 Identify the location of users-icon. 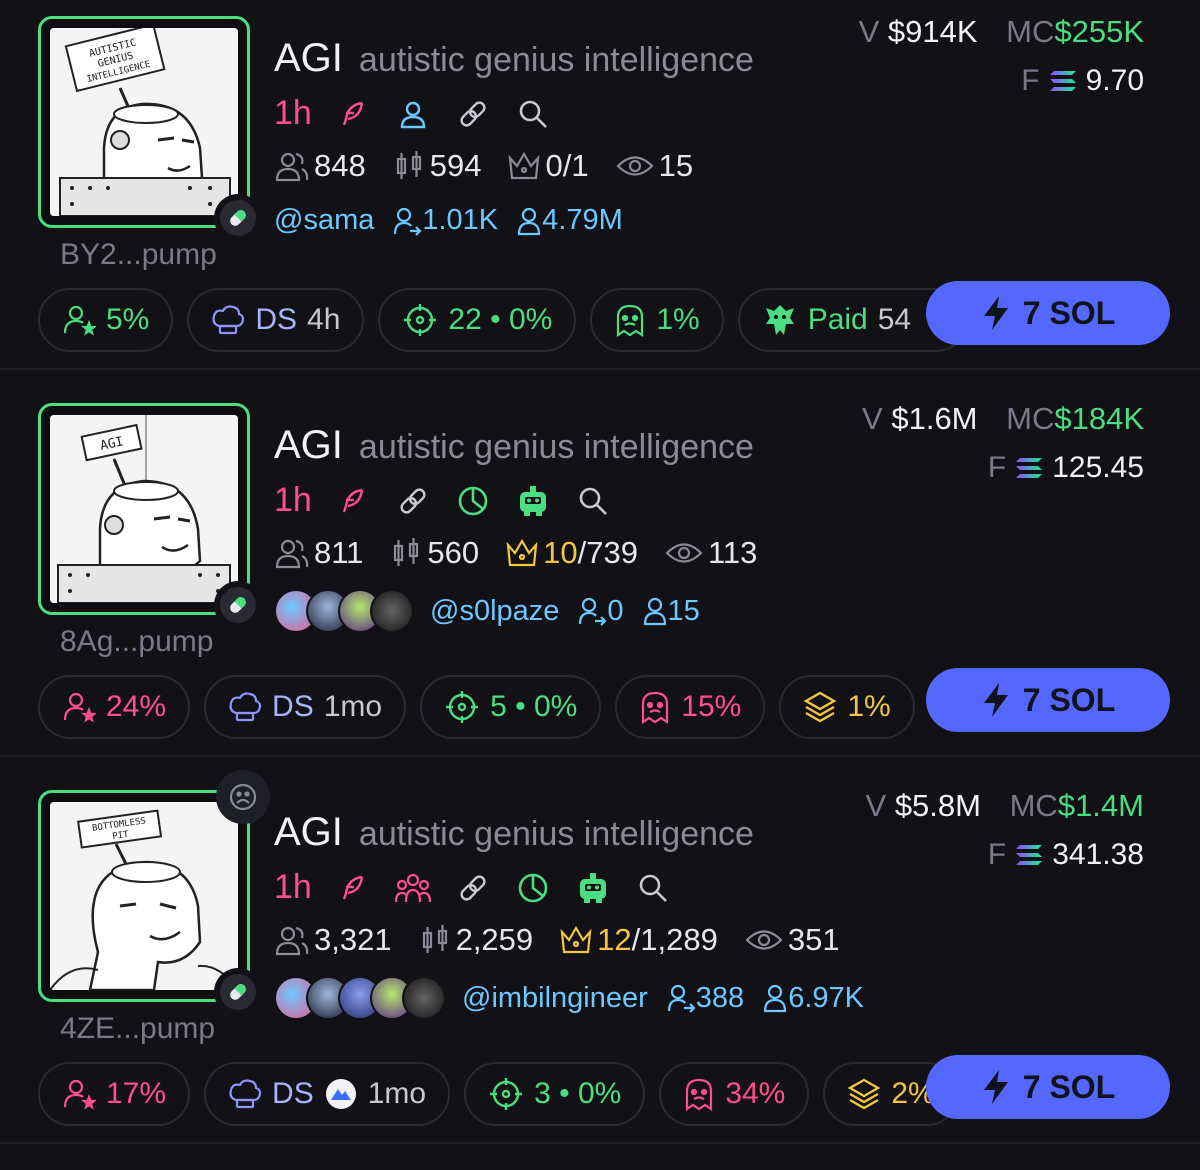
(292, 167).